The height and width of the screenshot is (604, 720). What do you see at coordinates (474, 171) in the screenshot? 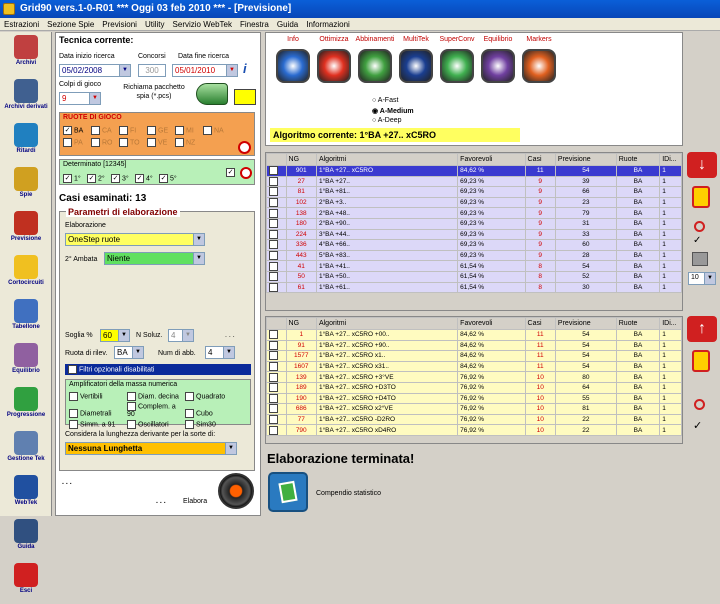
I see `table-row: ✓ 901 1°BA +27.. xC5RO 84,62 % 11 54 BA 1` at bounding box center [474, 171].